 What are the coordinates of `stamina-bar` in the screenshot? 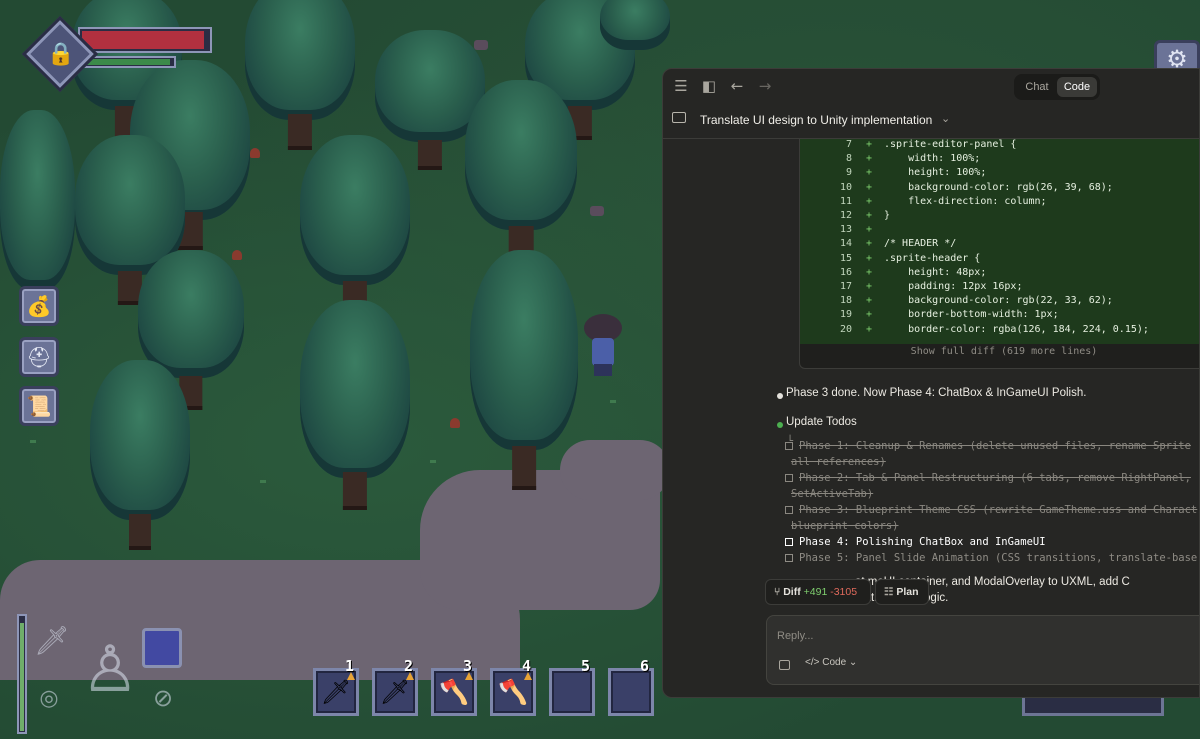 It's located at (22, 674).